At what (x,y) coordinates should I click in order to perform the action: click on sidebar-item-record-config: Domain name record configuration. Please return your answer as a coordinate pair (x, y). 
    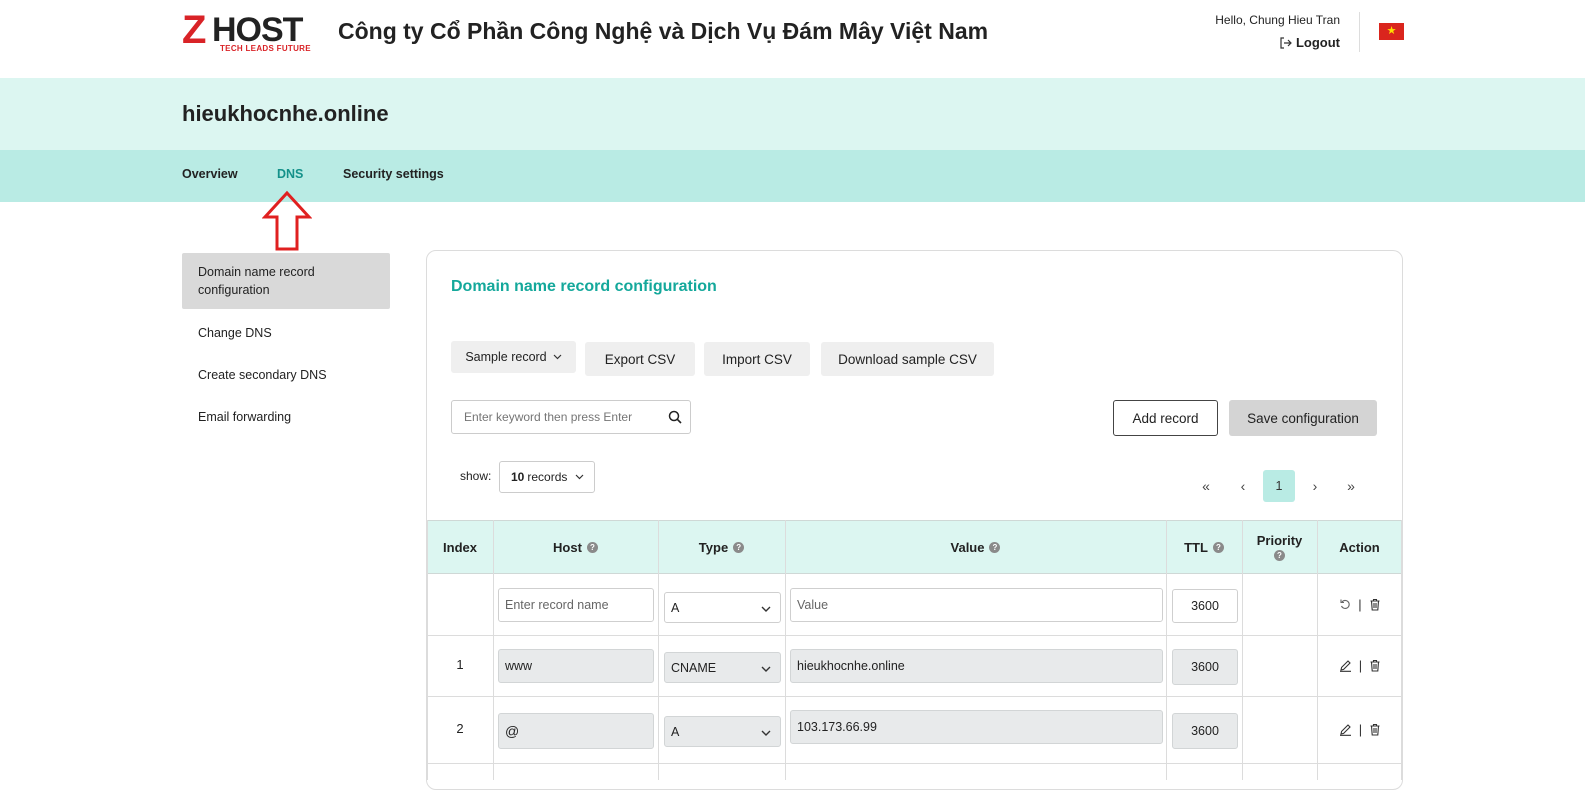
    Looking at the image, I should click on (286, 281).